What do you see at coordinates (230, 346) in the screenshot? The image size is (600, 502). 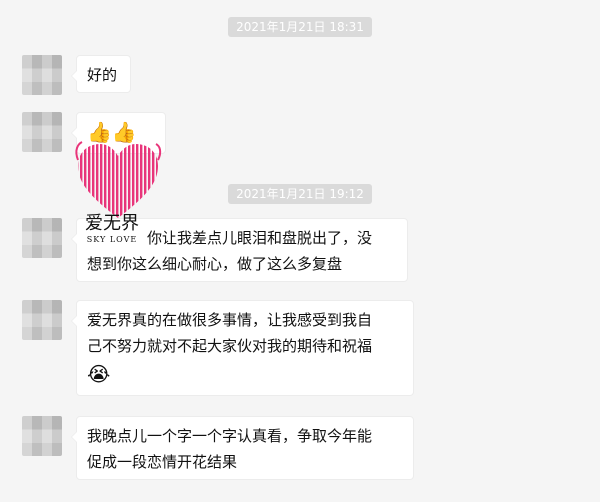 I see `message-text-line: 己不努力就对不起大家伙对我的期待和祝福` at bounding box center [230, 346].